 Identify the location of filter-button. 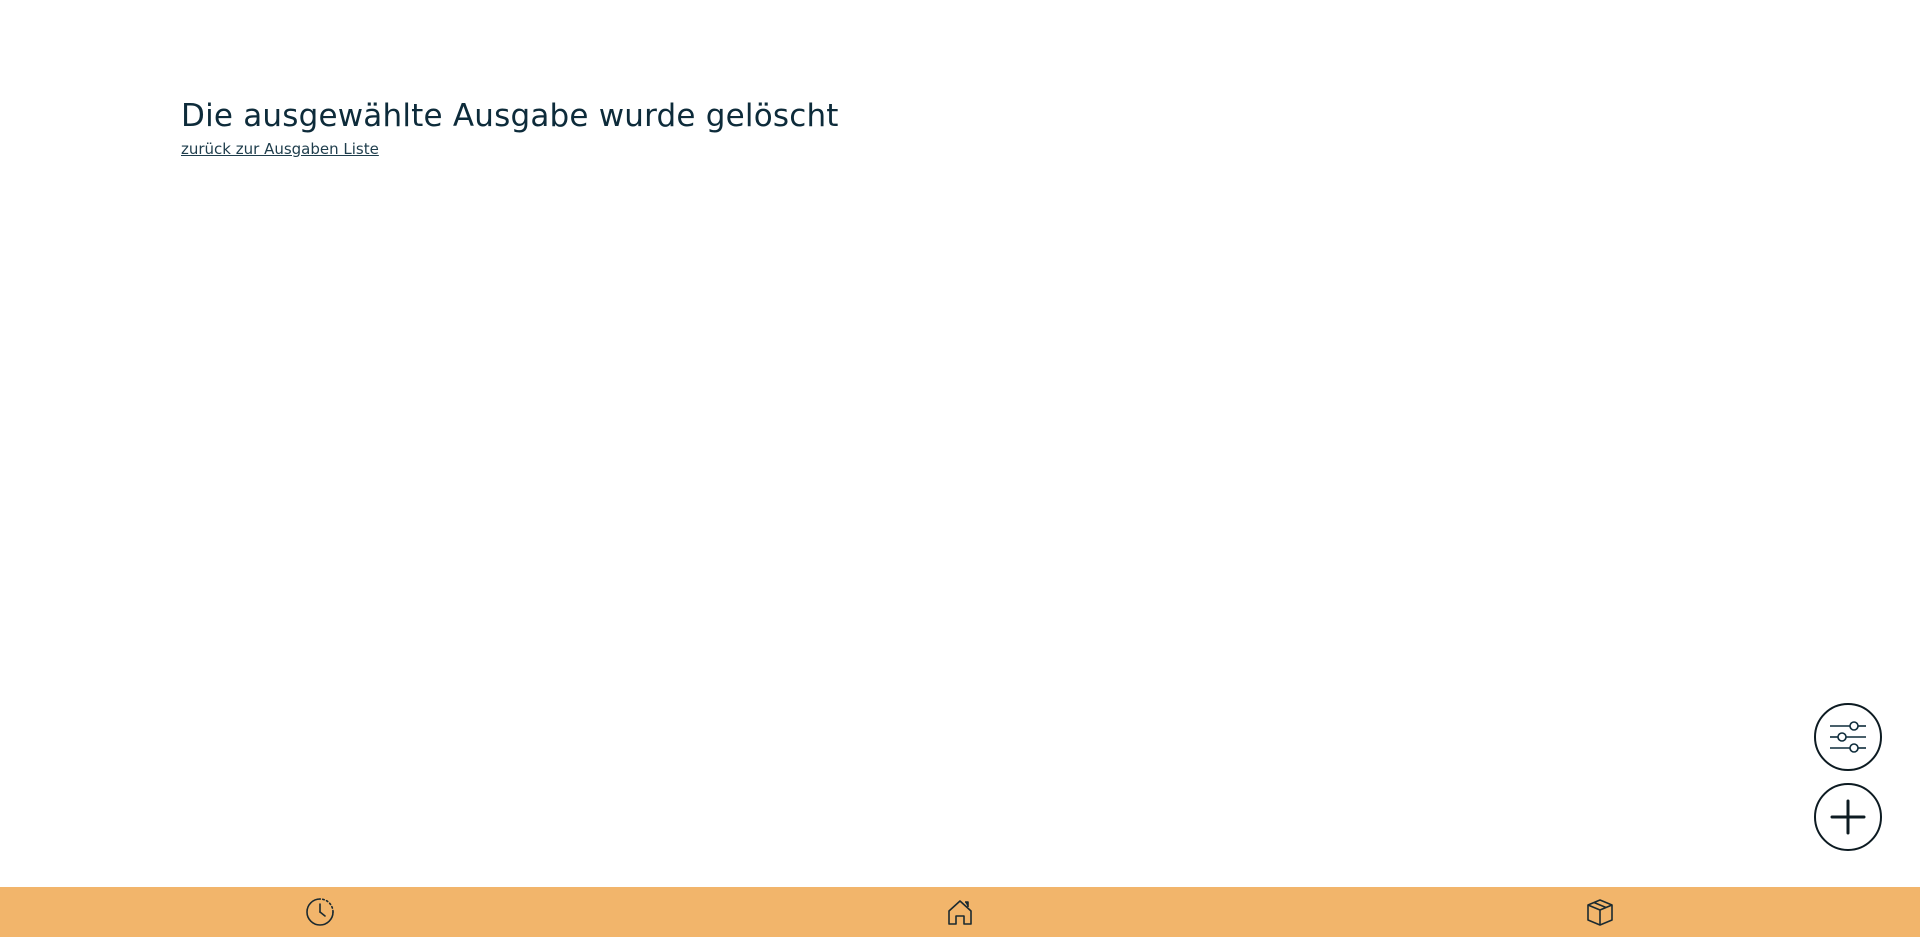
(1848, 737).